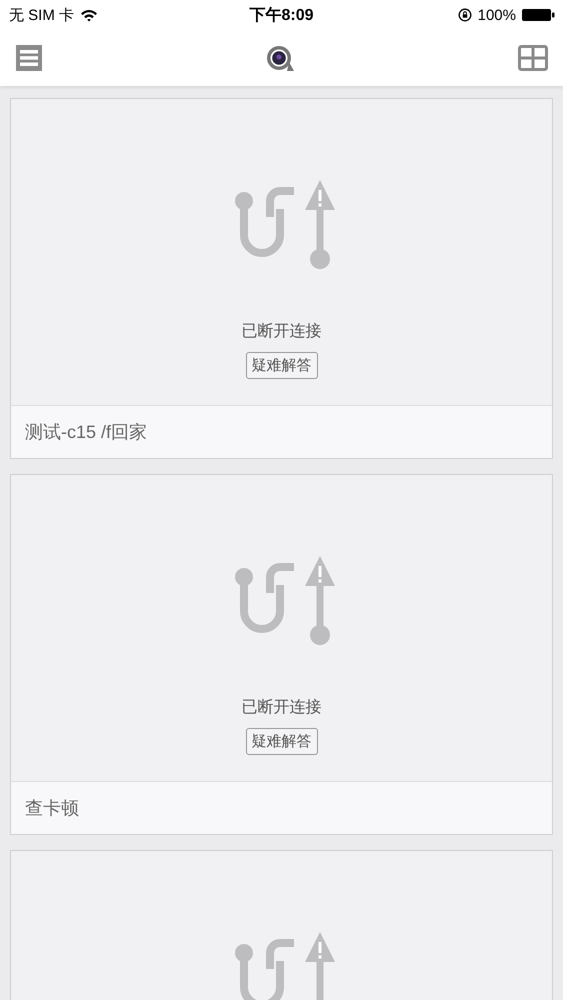 The image size is (563, 1000). What do you see at coordinates (533, 58) in the screenshot?
I see `grid-view-icon` at bounding box center [533, 58].